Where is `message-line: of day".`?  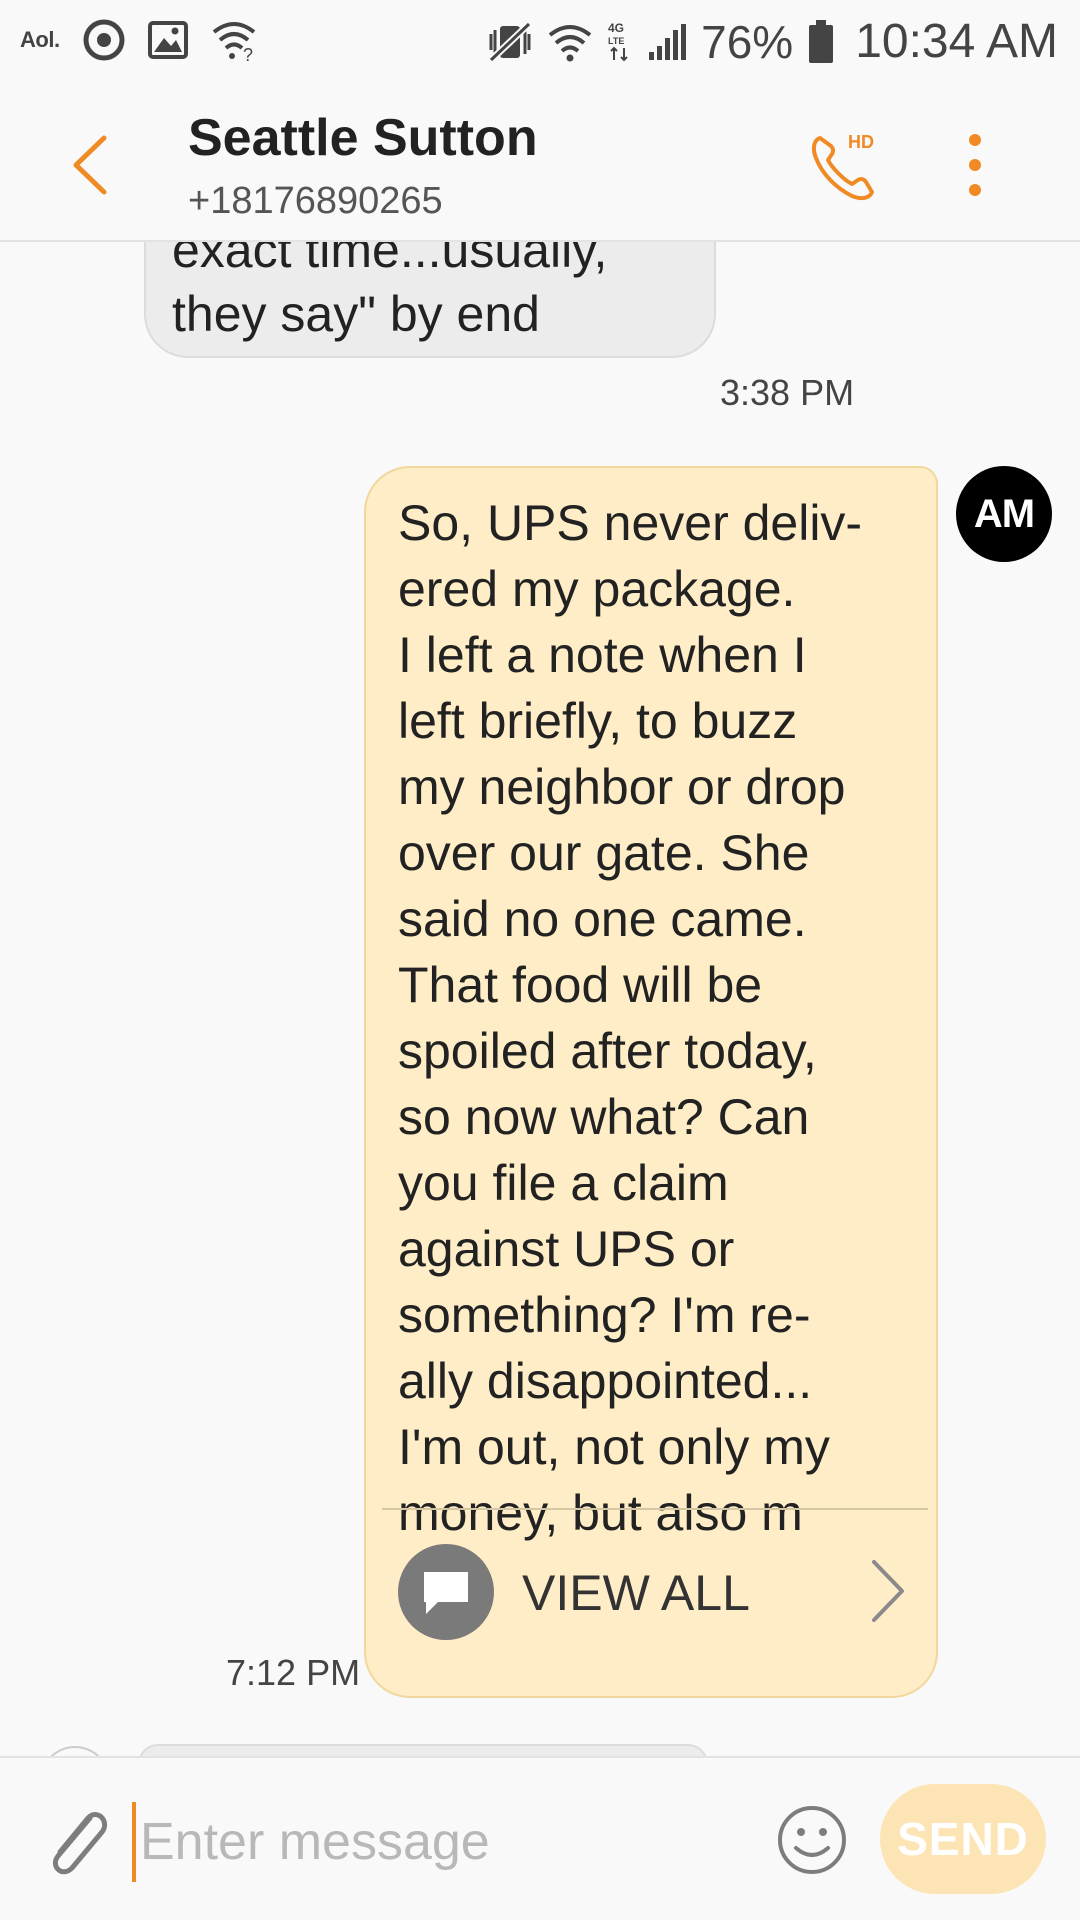 message-line: of day". is located at coordinates (431, 351).